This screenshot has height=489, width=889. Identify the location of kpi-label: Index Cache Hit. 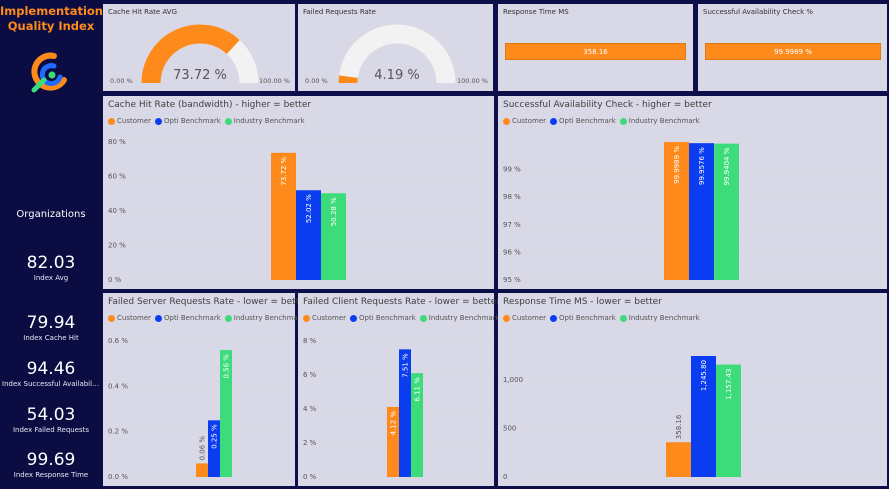
(51, 338).